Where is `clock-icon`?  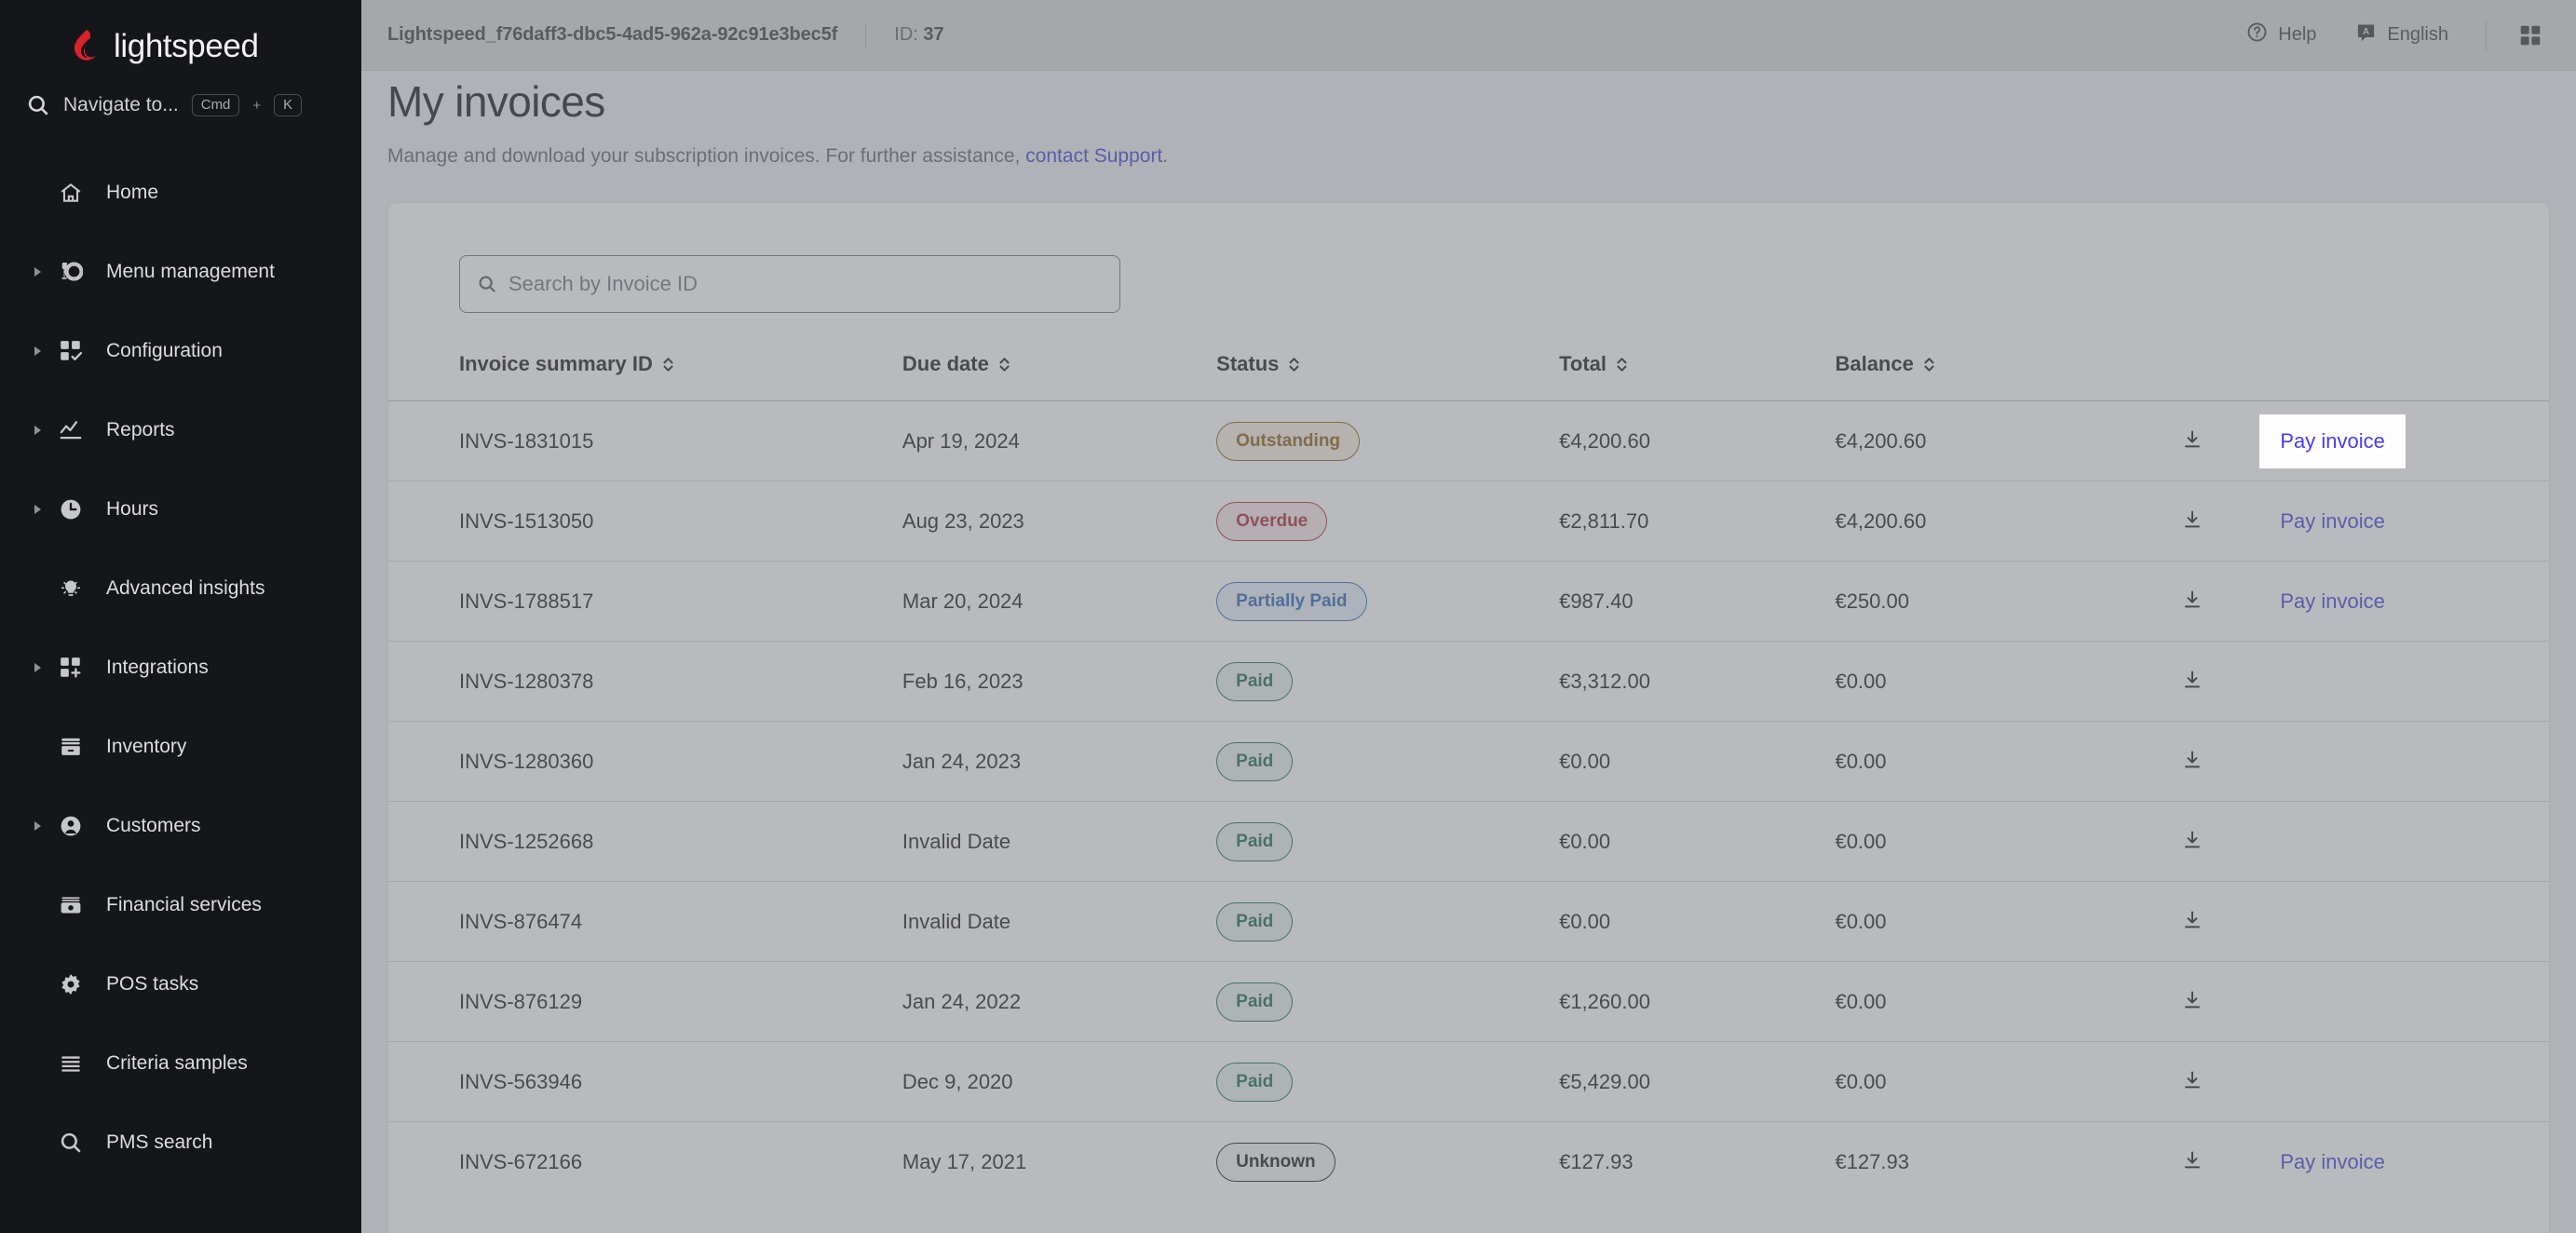
clock-icon is located at coordinates (70, 510).